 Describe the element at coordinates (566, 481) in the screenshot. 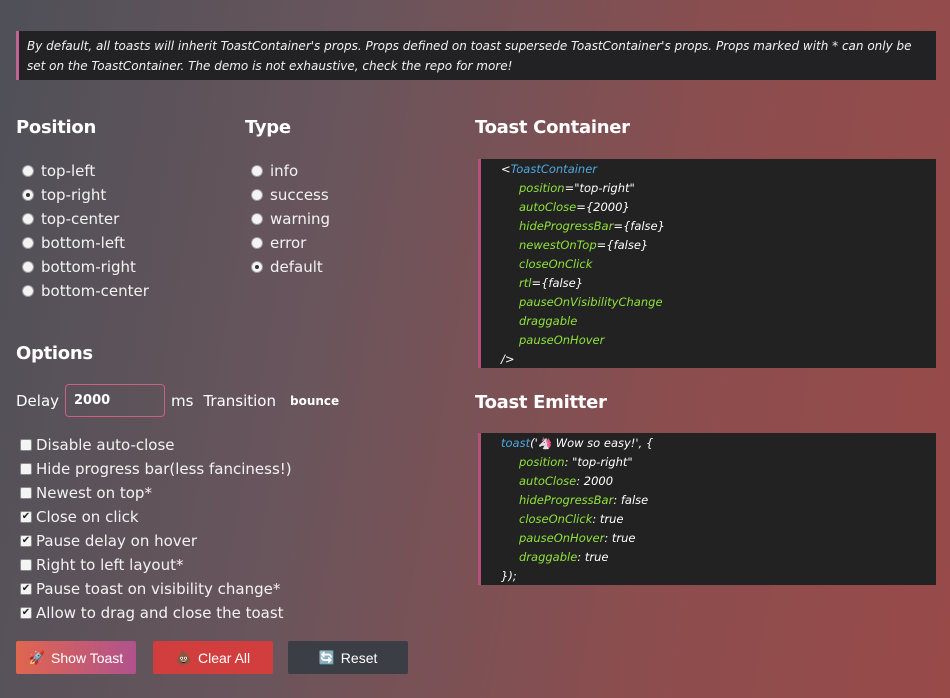

I see `code-line: autoClose: 2000` at that location.